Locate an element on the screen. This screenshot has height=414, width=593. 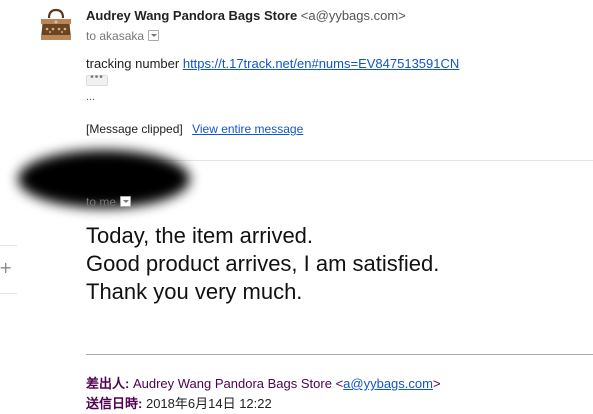
tracking-label: tracking number is located at coordinates (133, 63).